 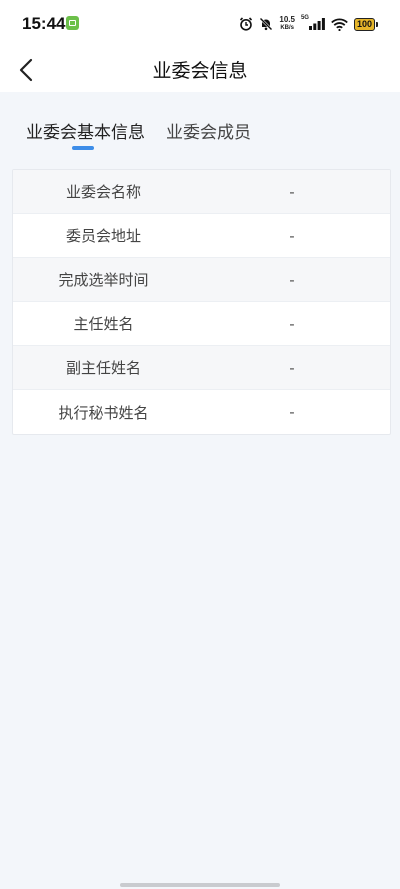 I want to click on status-time: 15:44, so click(x=44, y=23).